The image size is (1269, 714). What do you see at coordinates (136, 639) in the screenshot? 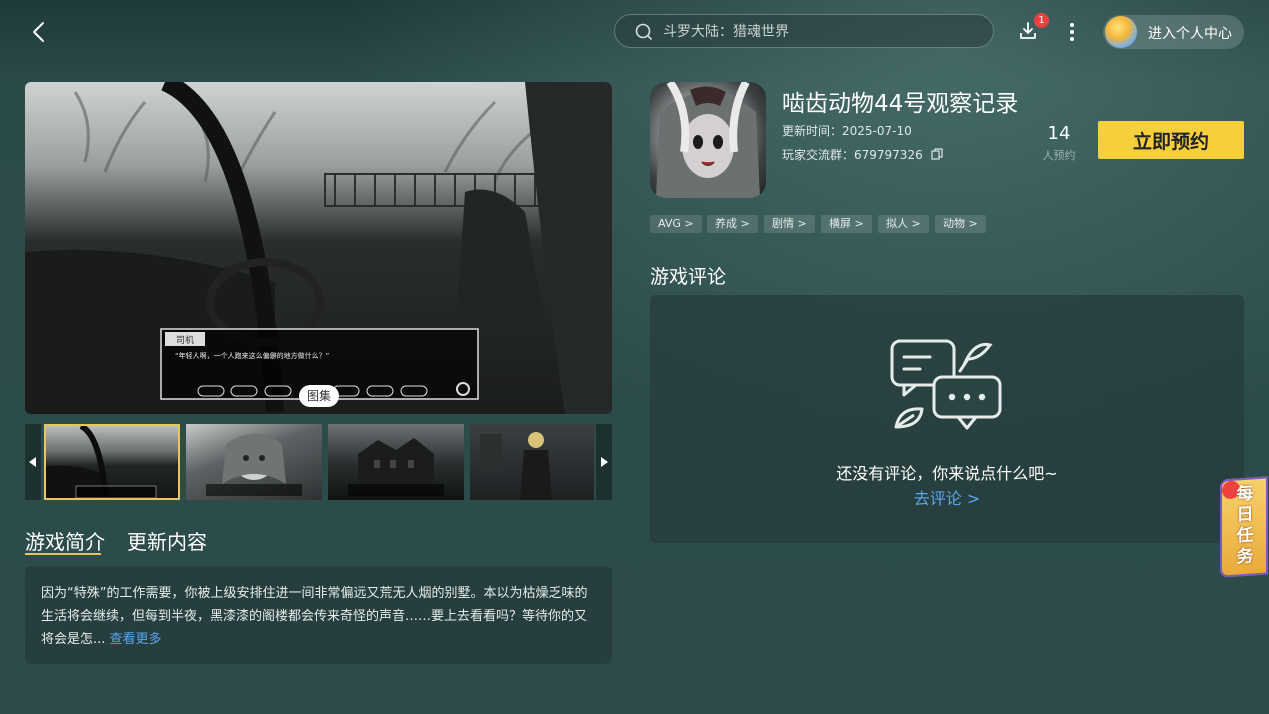
I see `see-more-link: 查看更多` at bounding box center [136, 639].